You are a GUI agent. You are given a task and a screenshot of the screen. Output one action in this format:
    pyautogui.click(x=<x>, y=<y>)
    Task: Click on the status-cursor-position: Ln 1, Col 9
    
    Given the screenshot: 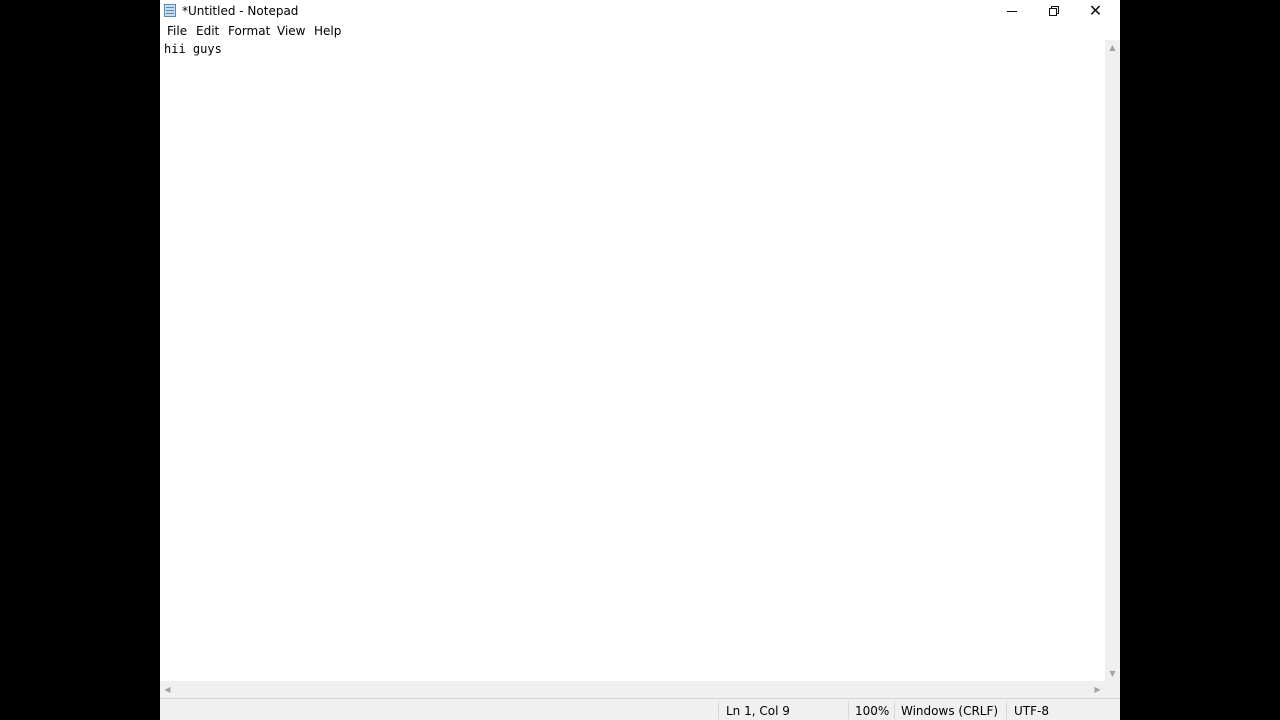 What is the action you would take?
    pyautogui.click(x=758, y=711)
    